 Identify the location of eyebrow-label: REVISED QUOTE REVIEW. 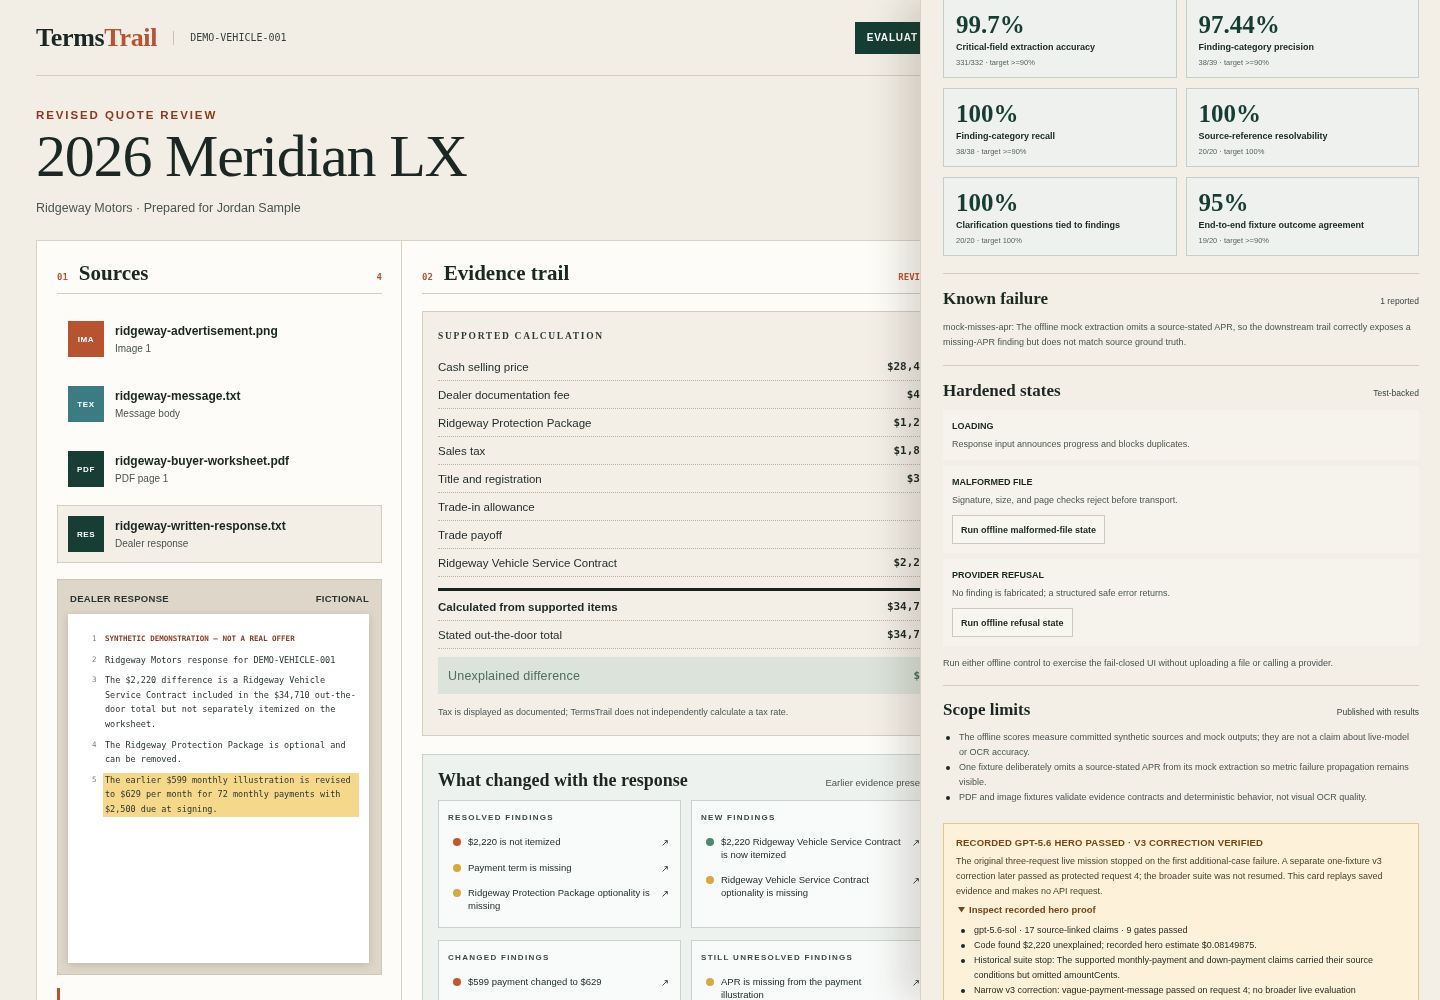
(127, 115).